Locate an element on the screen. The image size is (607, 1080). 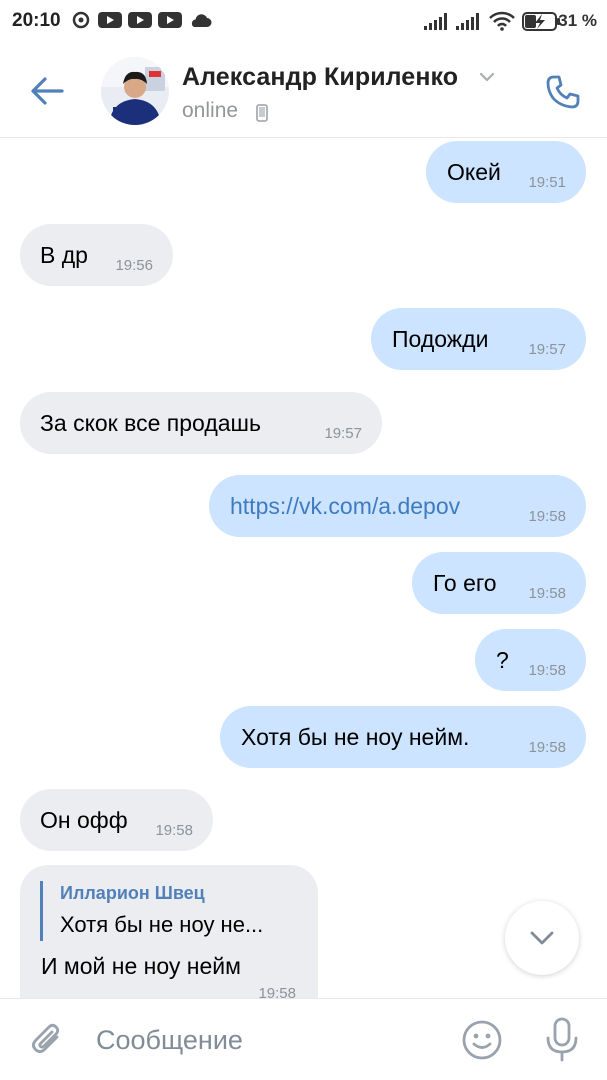
message-incoming: За скок все продашь 19:57 is located at coordinates (201, 423).